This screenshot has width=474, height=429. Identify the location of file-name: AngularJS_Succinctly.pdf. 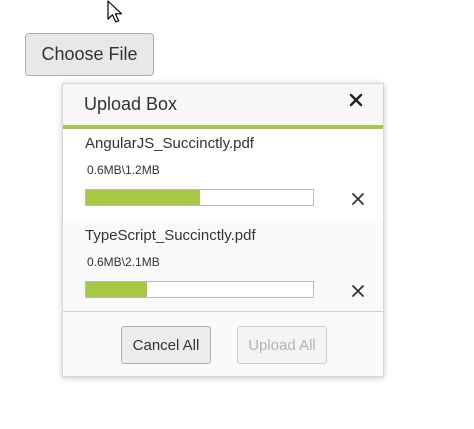
(169, 143).